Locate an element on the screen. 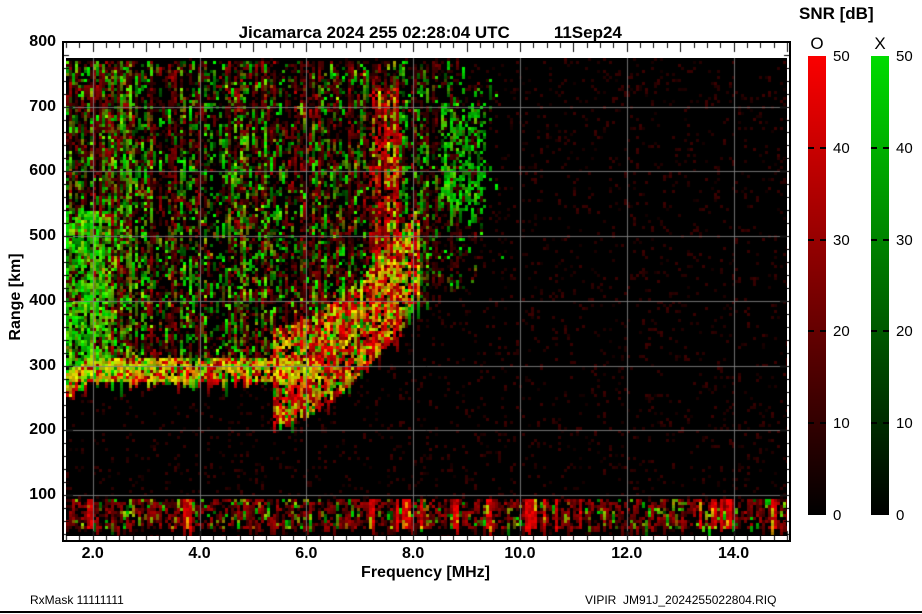 This screenshot has width=922, height=614. footer-rxmask-label: RxMask 11111111 is located at coordinates (77, 600).